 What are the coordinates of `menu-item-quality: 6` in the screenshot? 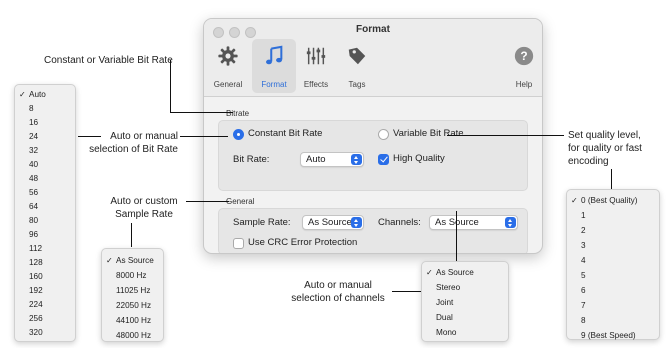 It's located at (613, 290).